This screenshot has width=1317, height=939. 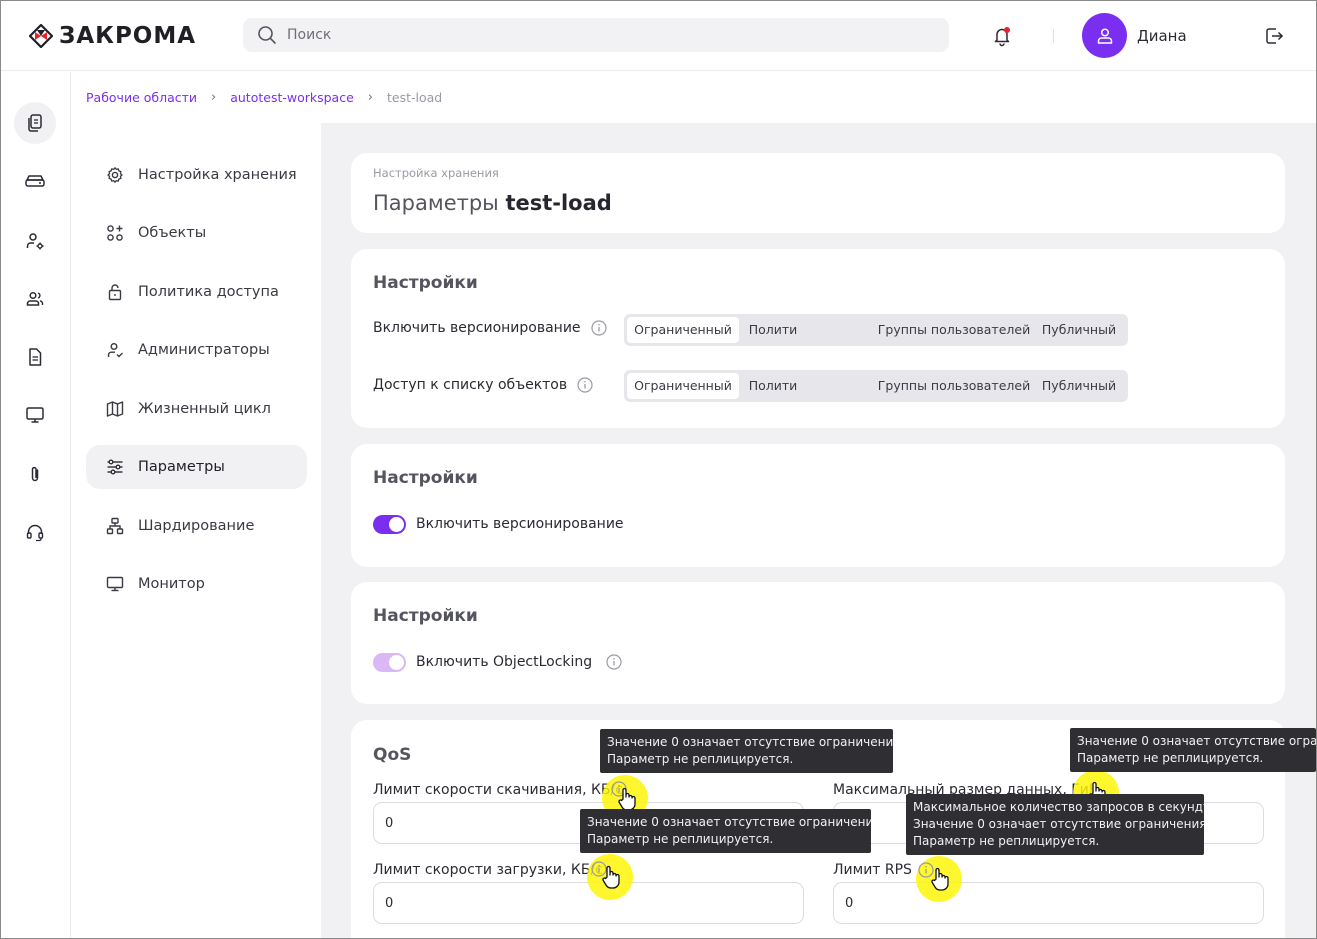 I want to click on menu-item-parameters: Параметры, so click(x=196, y=467).